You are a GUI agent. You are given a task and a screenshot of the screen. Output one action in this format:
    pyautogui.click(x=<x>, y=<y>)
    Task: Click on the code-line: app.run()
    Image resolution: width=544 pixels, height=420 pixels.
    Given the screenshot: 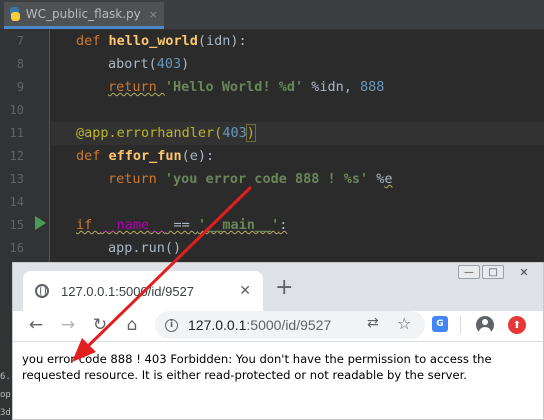 What is the action you would take?
    pyautogui.click(x=297, y=248)
    